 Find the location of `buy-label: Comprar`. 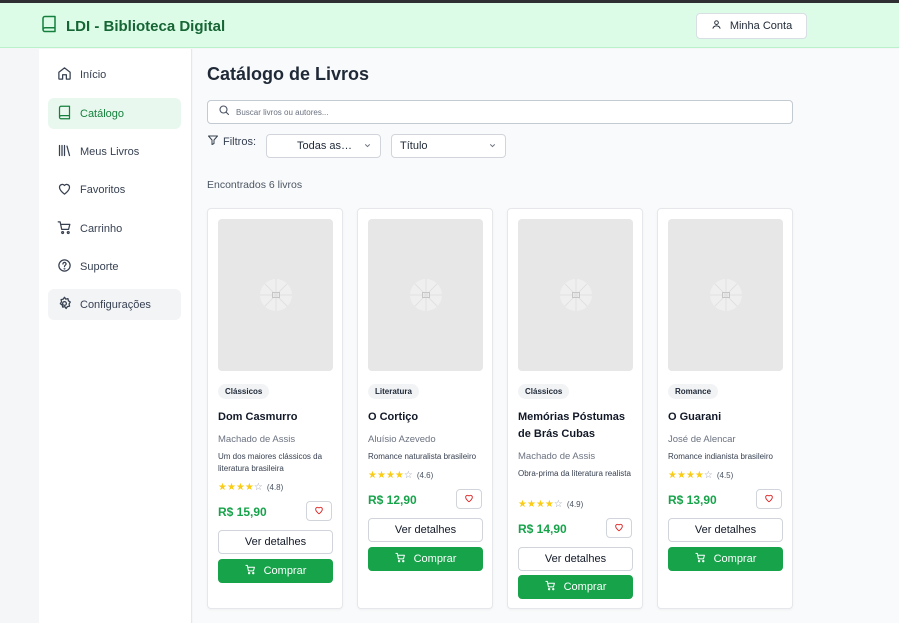

buy-label: Comprar is located at coordinates (285, 571).